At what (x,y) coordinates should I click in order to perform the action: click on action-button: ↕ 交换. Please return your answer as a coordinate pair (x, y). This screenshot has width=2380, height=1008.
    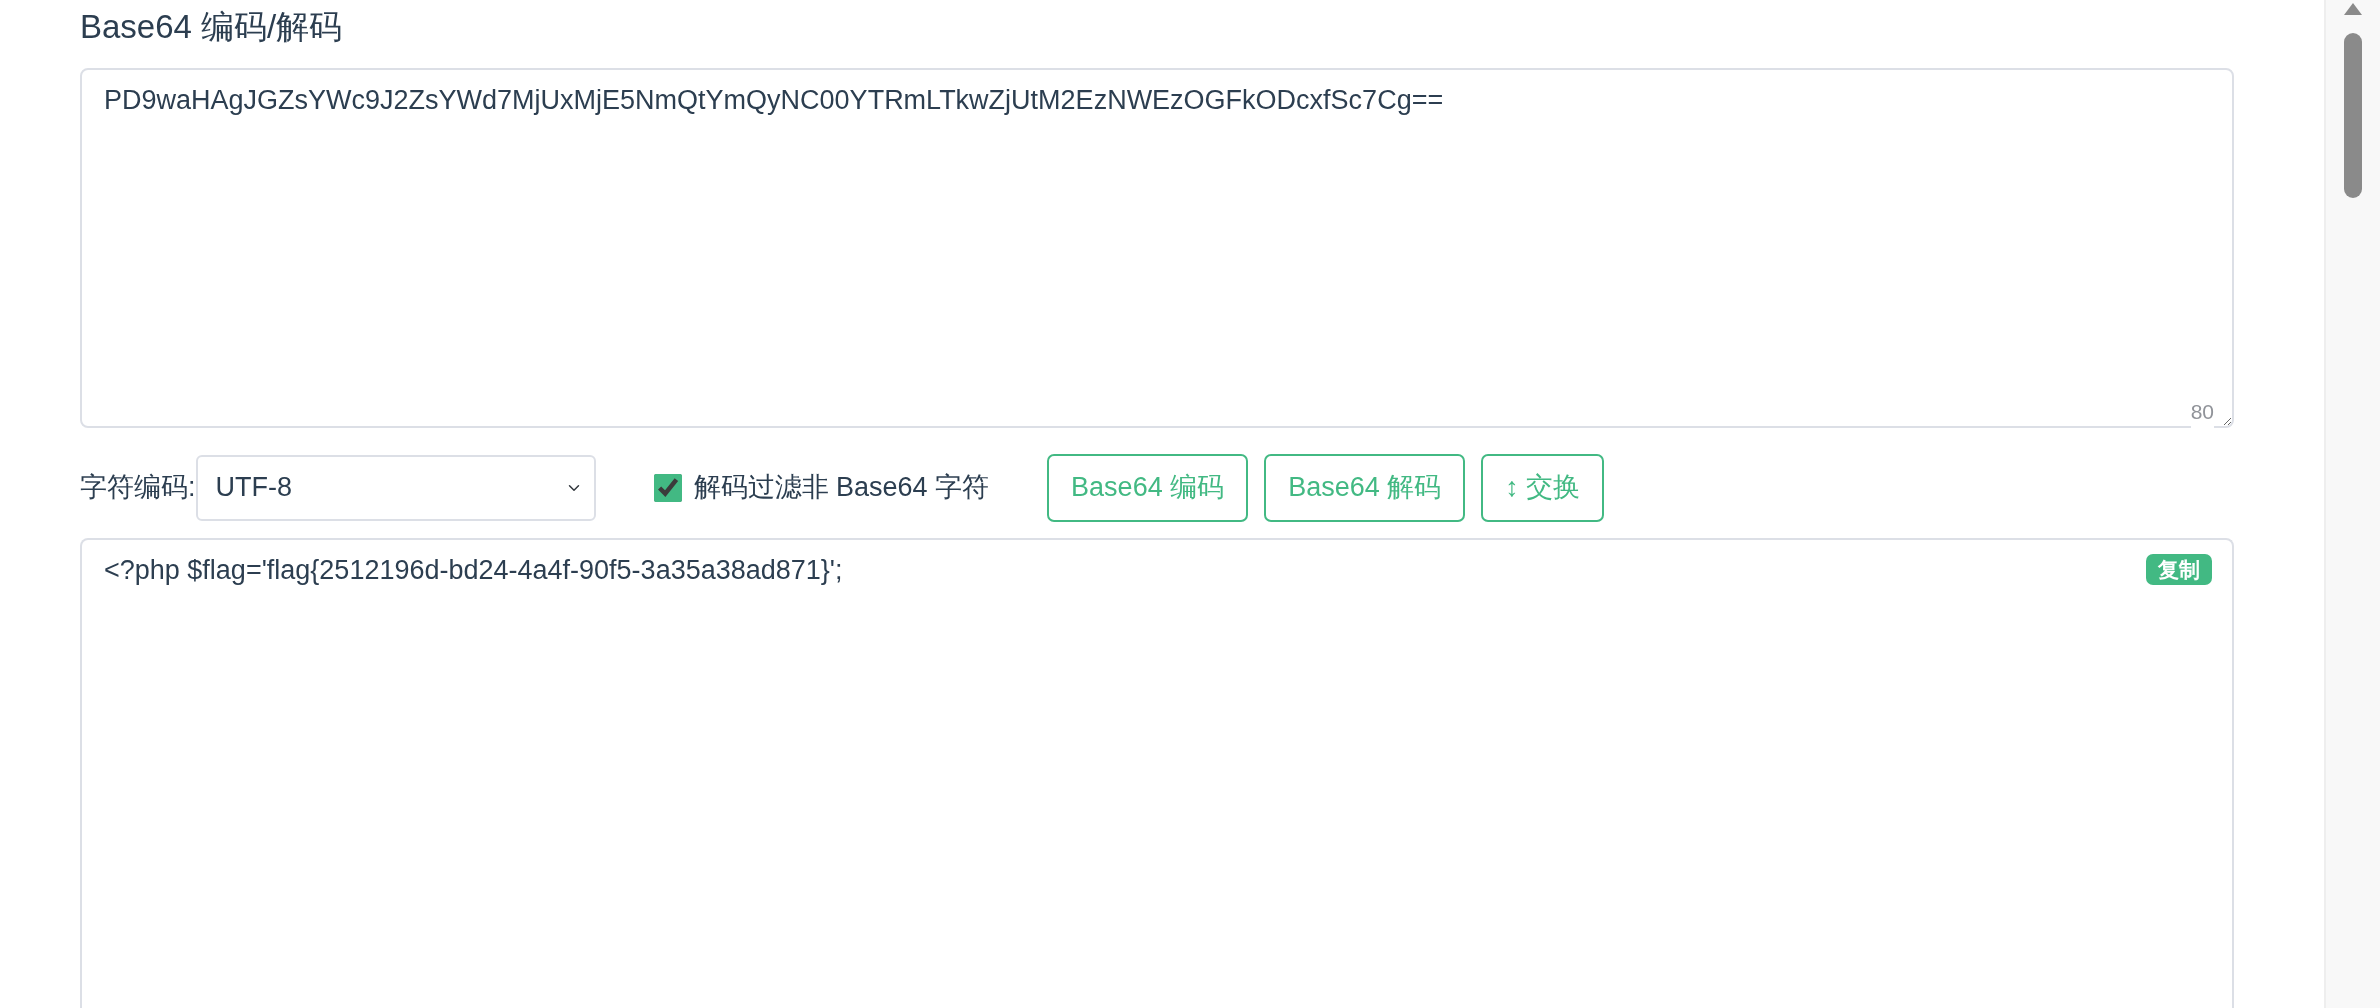
    Looking at the image, I should click on (1543, 487).